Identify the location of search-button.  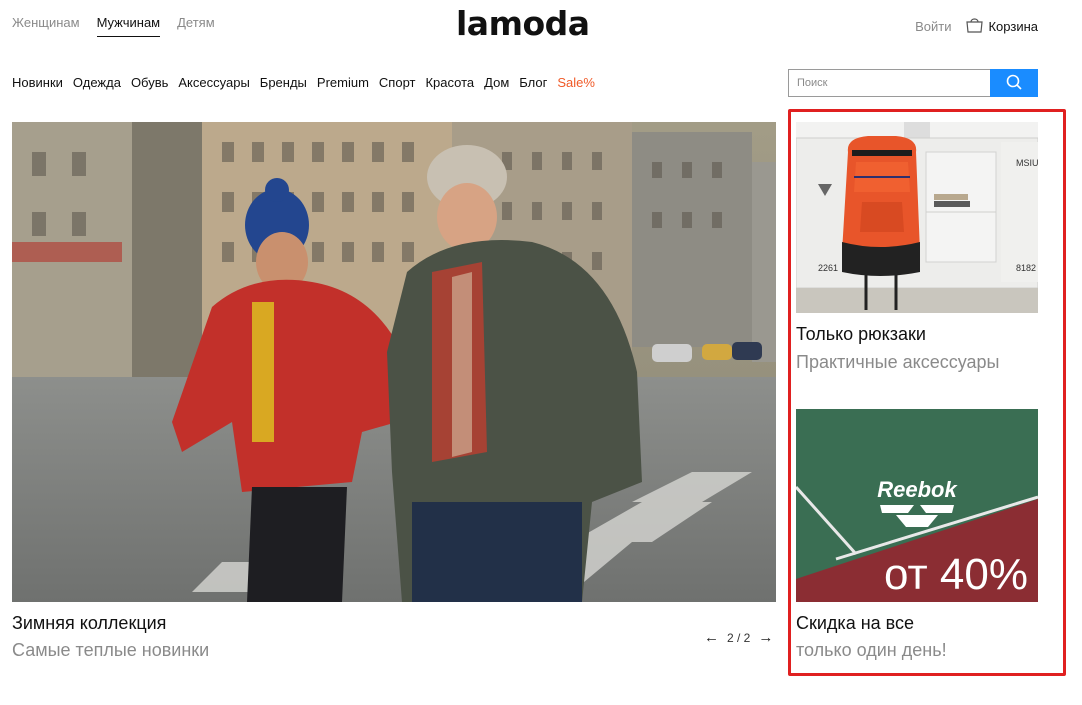
(1014, 83).